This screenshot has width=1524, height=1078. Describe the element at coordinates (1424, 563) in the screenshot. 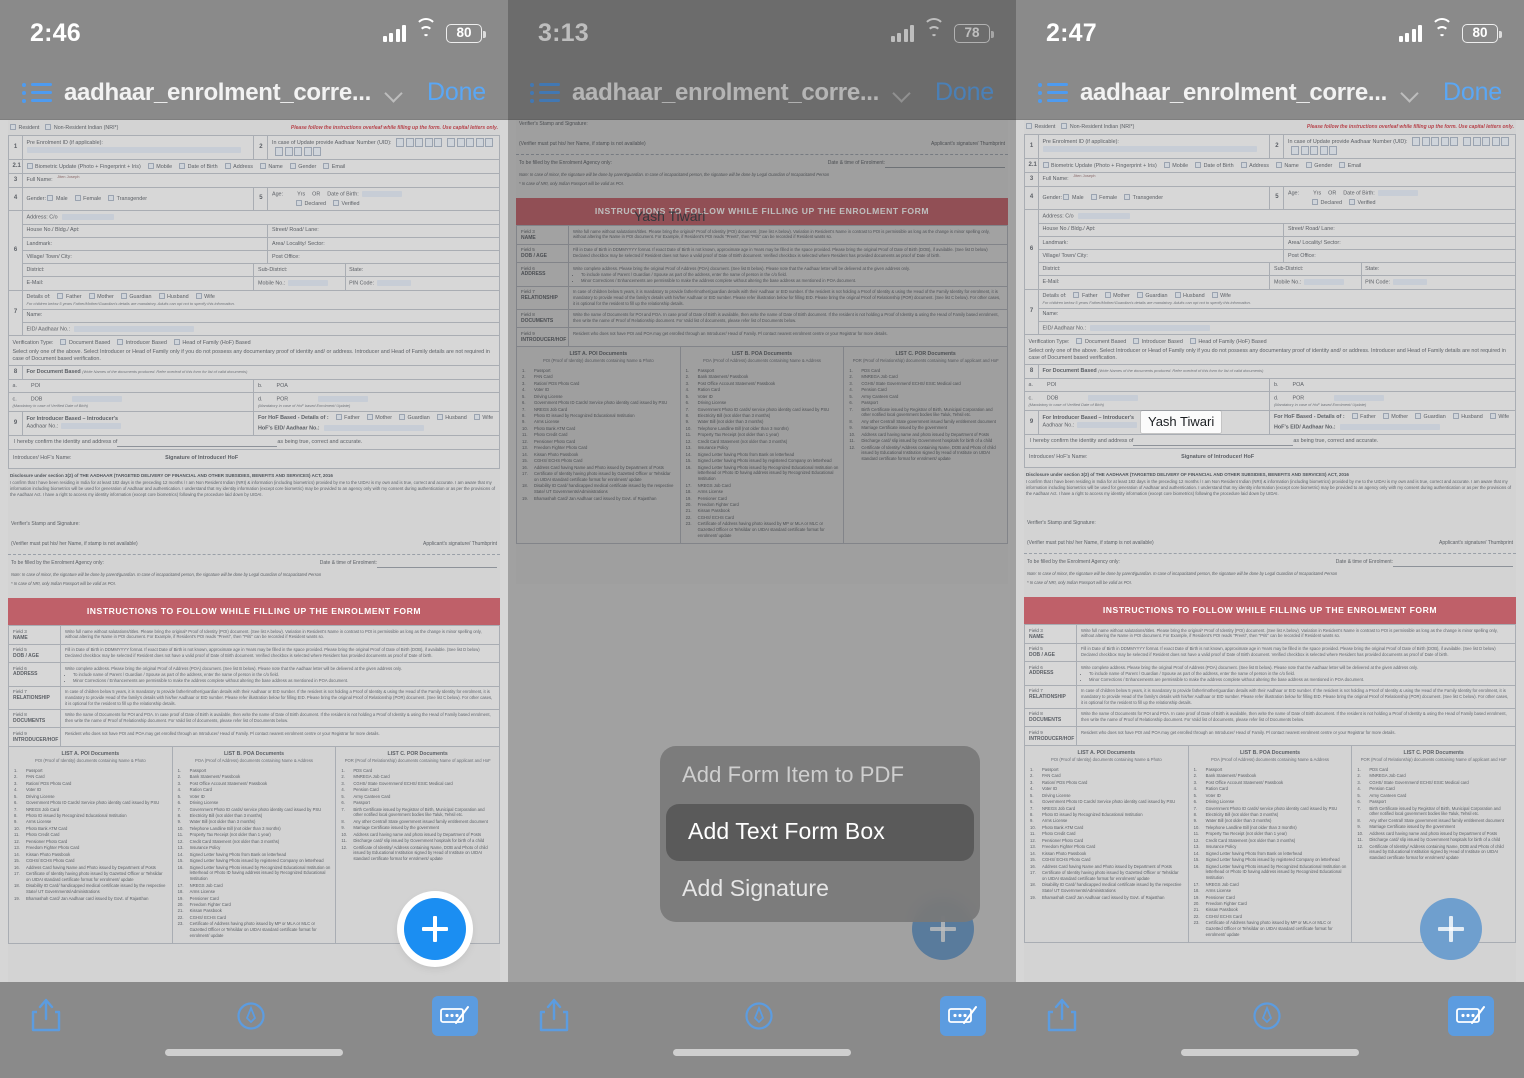

I see `enrolment-datetime-field: Date & time of Enrolment:` at that location.